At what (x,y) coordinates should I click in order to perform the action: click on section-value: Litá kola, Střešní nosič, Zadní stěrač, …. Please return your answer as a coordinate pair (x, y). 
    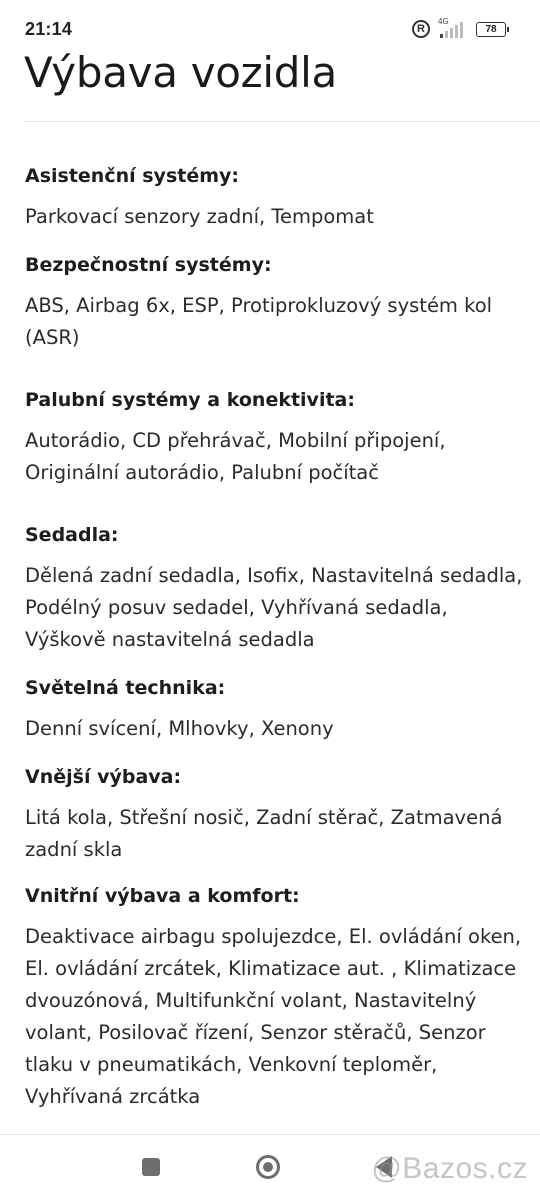
    Looking at the image, I should click on (264, 833).